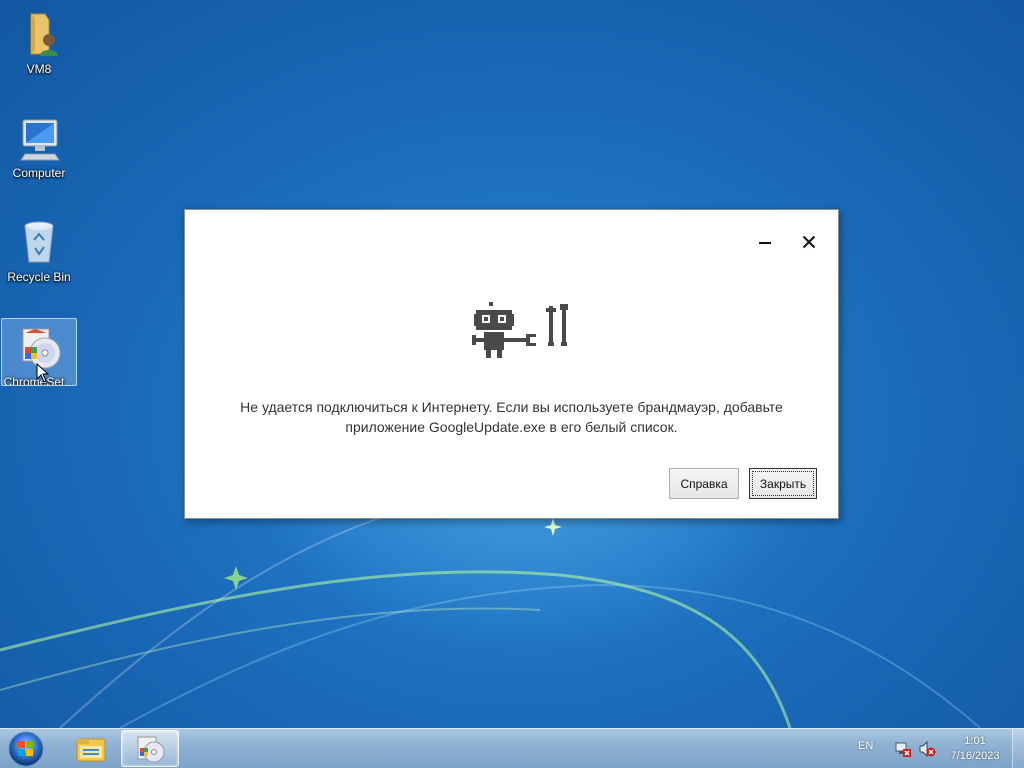 The height and width of the screenshot is (768, 1024). I want to click on windows-start-orb-icon, so click(26, 749).